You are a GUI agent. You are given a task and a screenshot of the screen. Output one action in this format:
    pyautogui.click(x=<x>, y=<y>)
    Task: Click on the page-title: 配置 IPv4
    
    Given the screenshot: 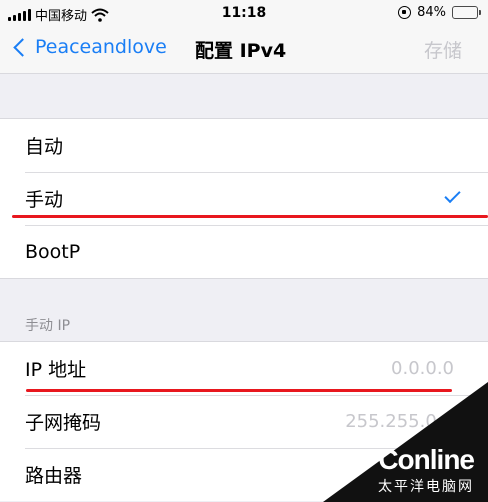 What is the action you would take?
    pyautogui.click(x=241, y=51)
    